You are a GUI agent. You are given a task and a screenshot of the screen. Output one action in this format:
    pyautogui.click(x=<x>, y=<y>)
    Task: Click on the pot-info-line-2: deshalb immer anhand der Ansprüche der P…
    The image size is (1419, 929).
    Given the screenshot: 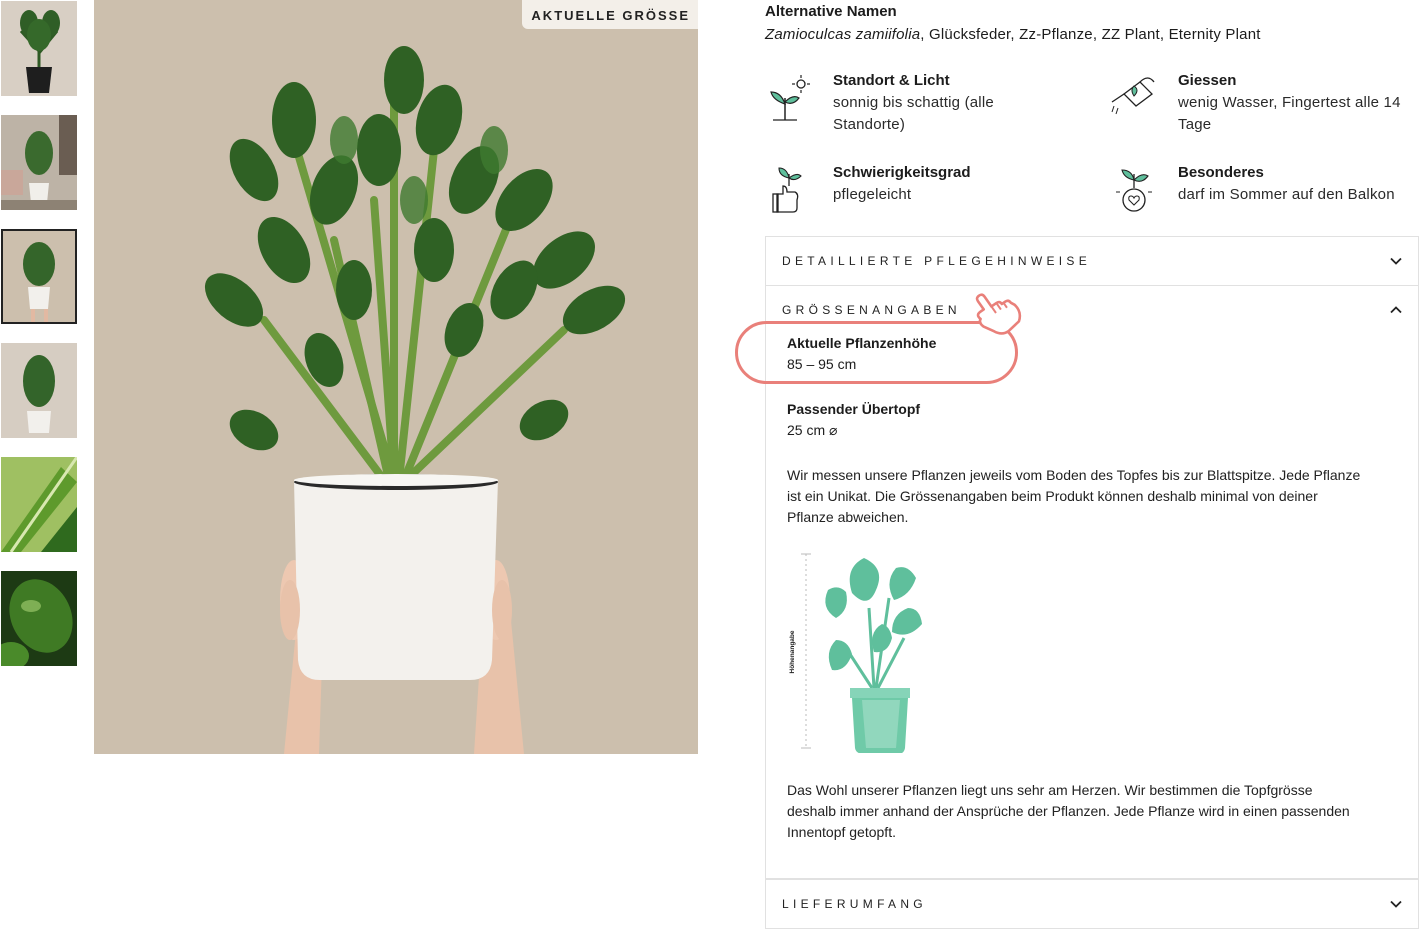 What is the action you would take?
    pyautogui.click(x=1068, y=811)
    